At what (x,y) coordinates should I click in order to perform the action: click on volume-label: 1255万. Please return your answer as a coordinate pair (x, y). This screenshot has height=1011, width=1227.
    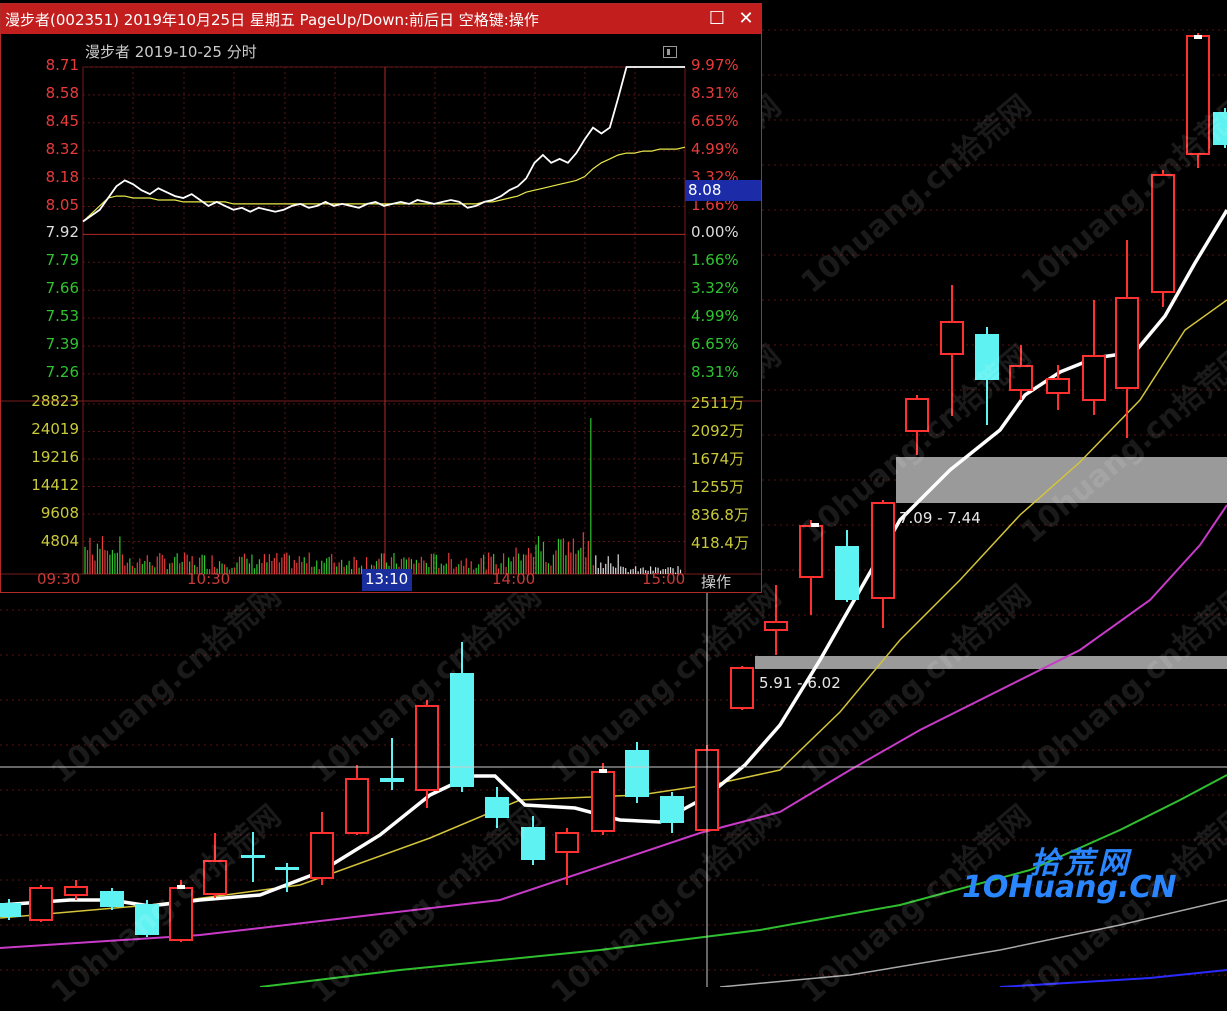
    Looking at the image, I should click on (718, 487).